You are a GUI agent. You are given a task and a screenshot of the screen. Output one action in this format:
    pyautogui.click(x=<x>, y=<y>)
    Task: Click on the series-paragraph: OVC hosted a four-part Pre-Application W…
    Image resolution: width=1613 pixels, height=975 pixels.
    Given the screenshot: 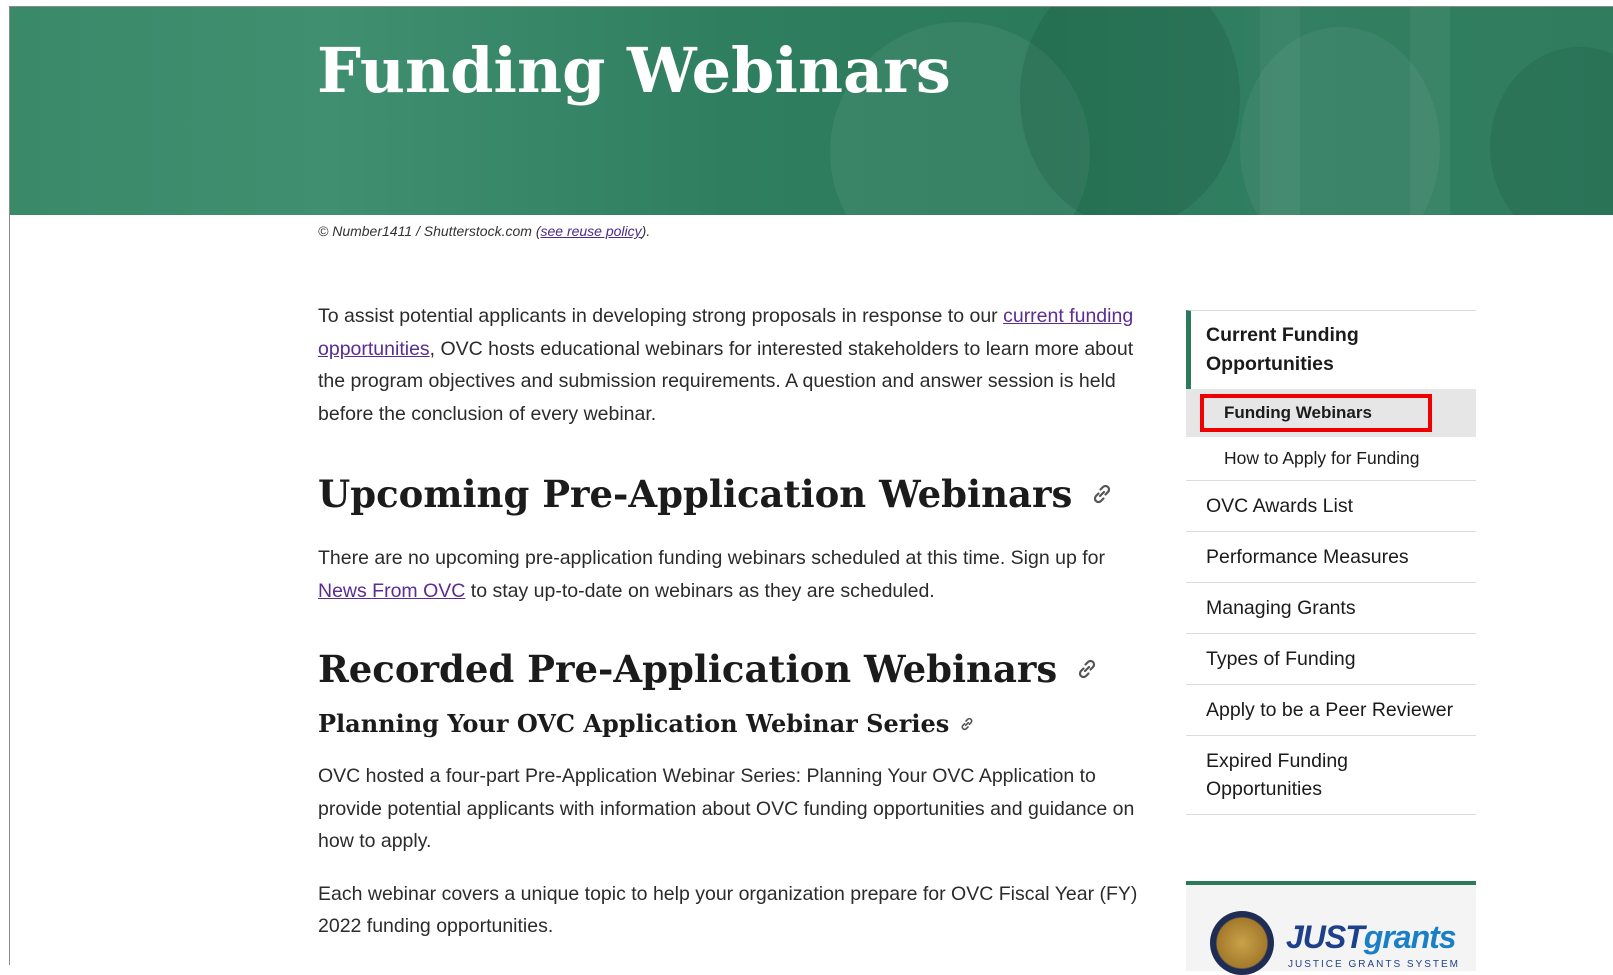 What is the action you would take?
    pyautogui.click(x=726, y=808)
    